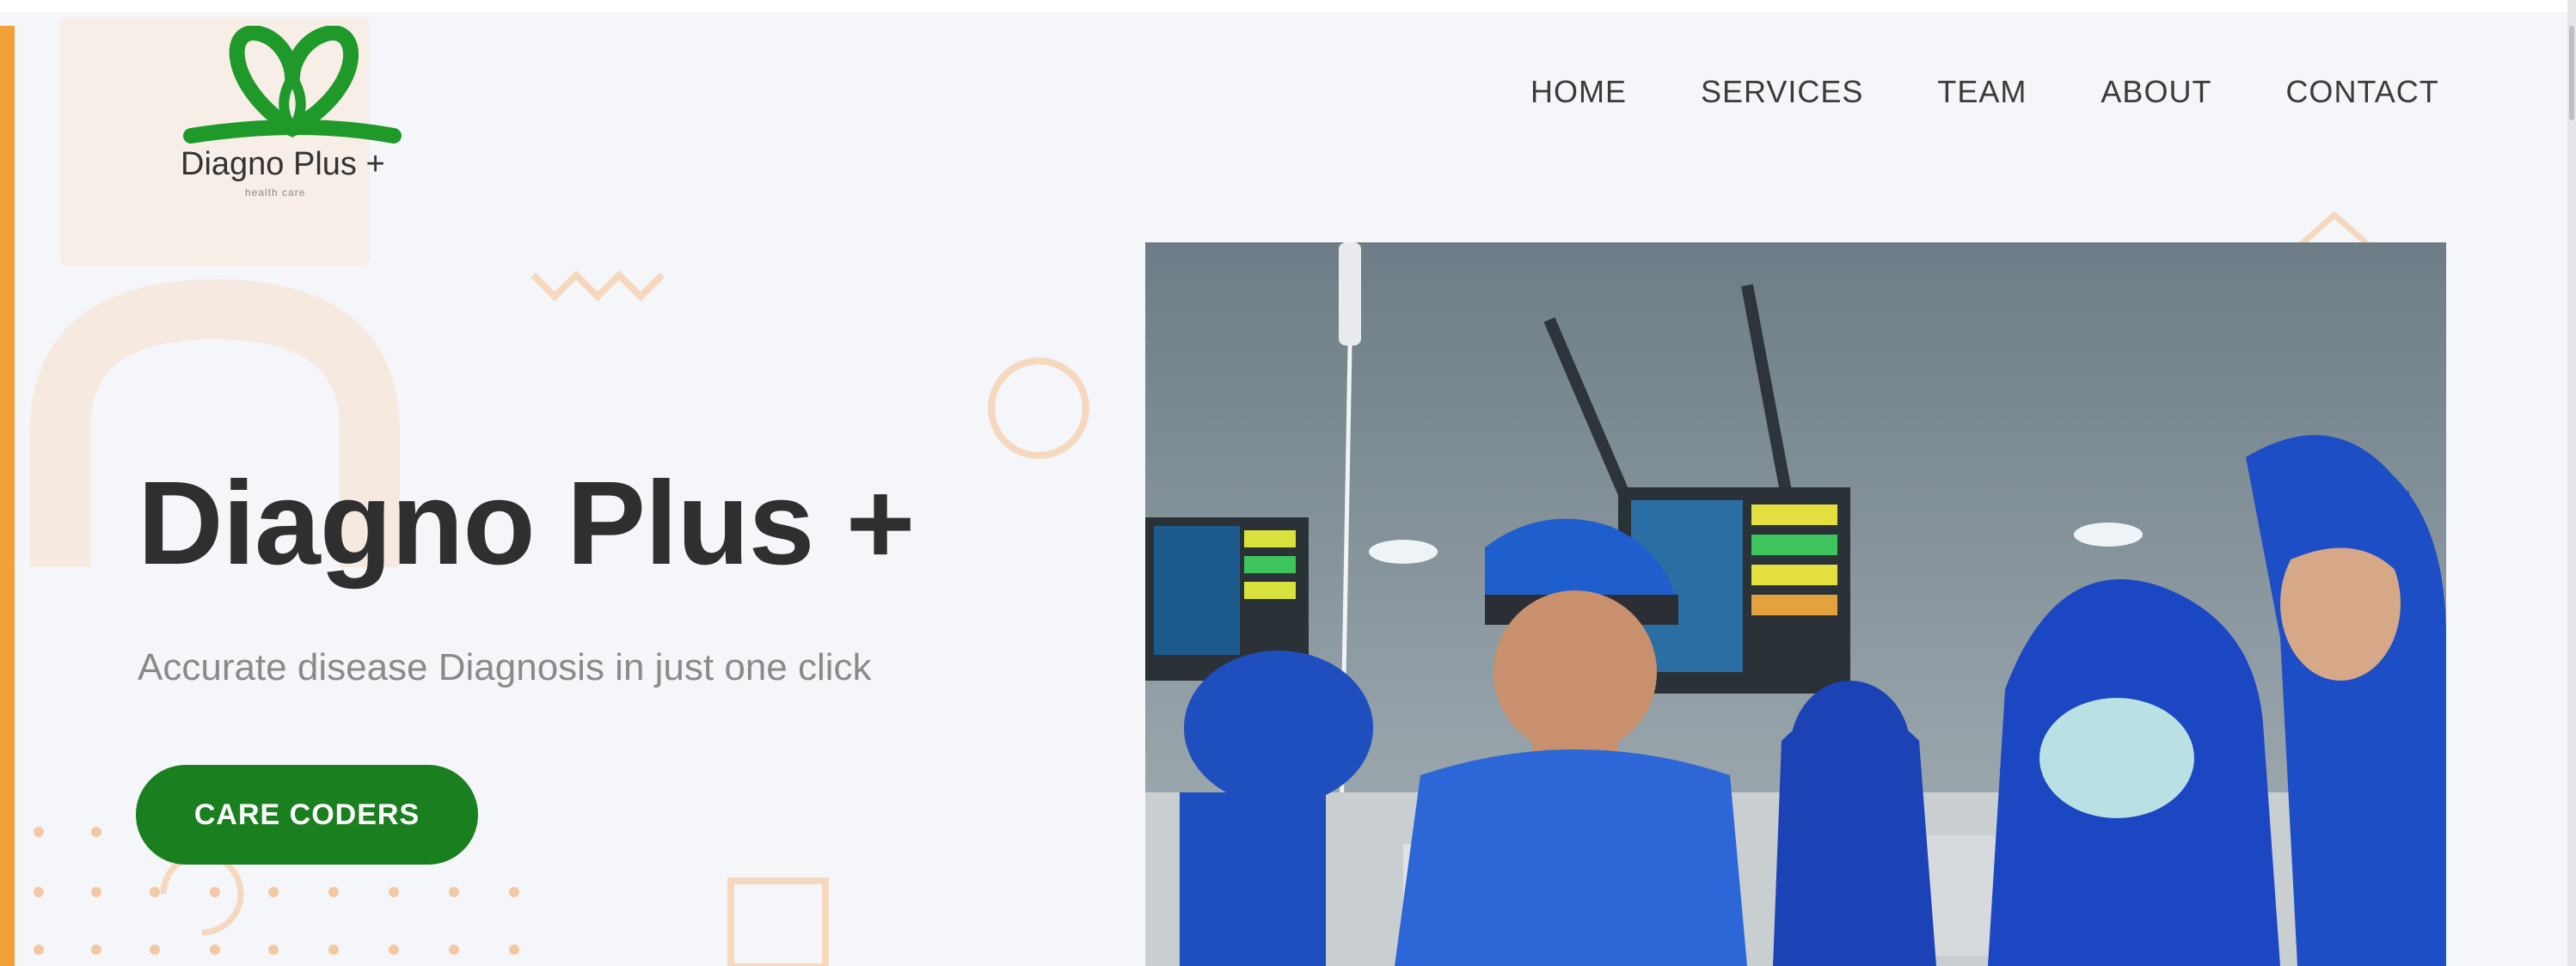  I want to click on nav-services: SERVICES, so click(1782, 92).